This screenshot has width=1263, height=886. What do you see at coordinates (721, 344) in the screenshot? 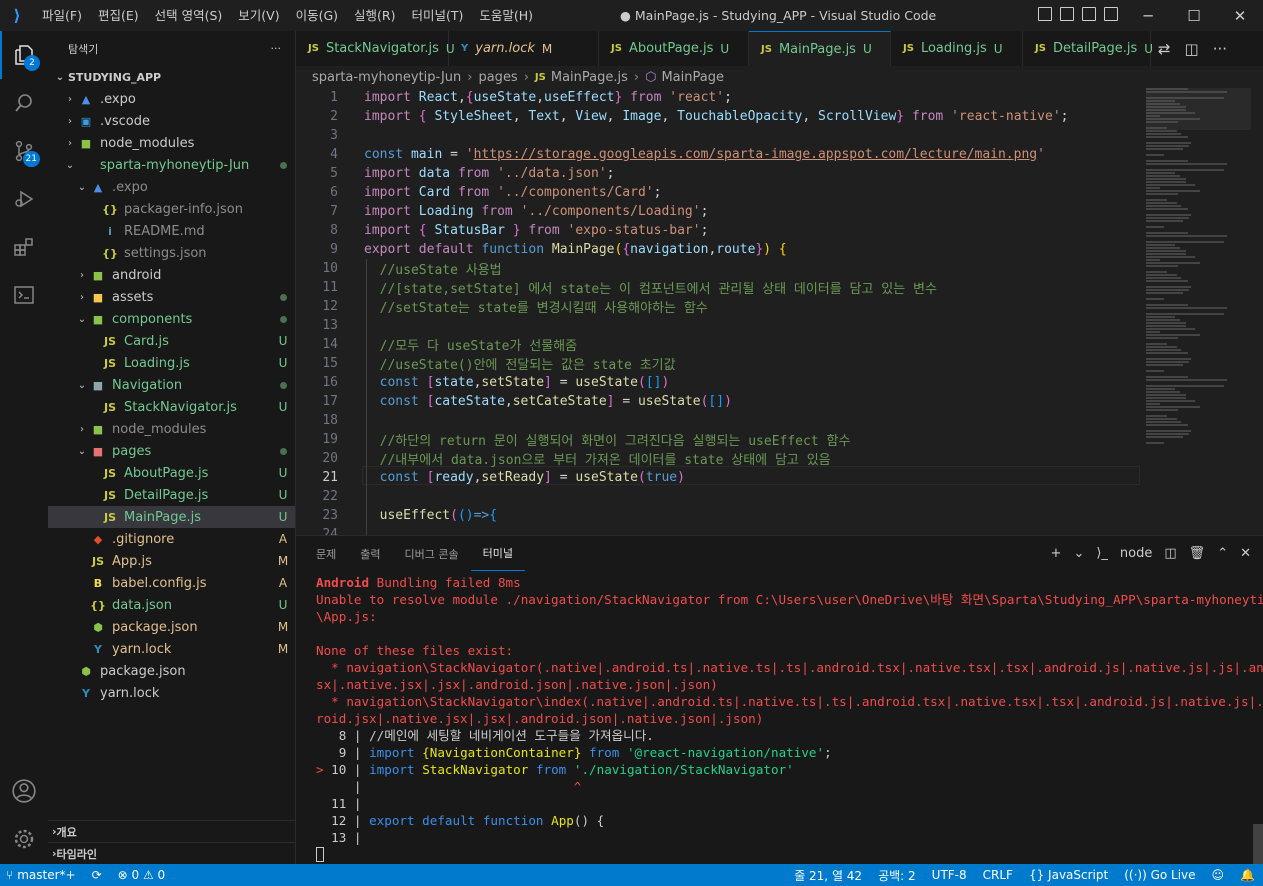
I see `code-line: 14 //모두 다 useState가 선물해줌` at bounding box center [721, 344].